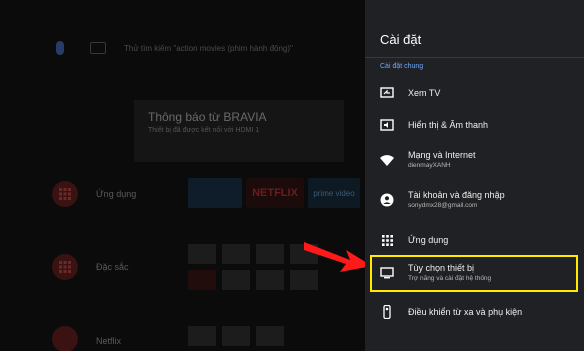  I want to click on section-header: Cài đặt chung, so click(402, 66).